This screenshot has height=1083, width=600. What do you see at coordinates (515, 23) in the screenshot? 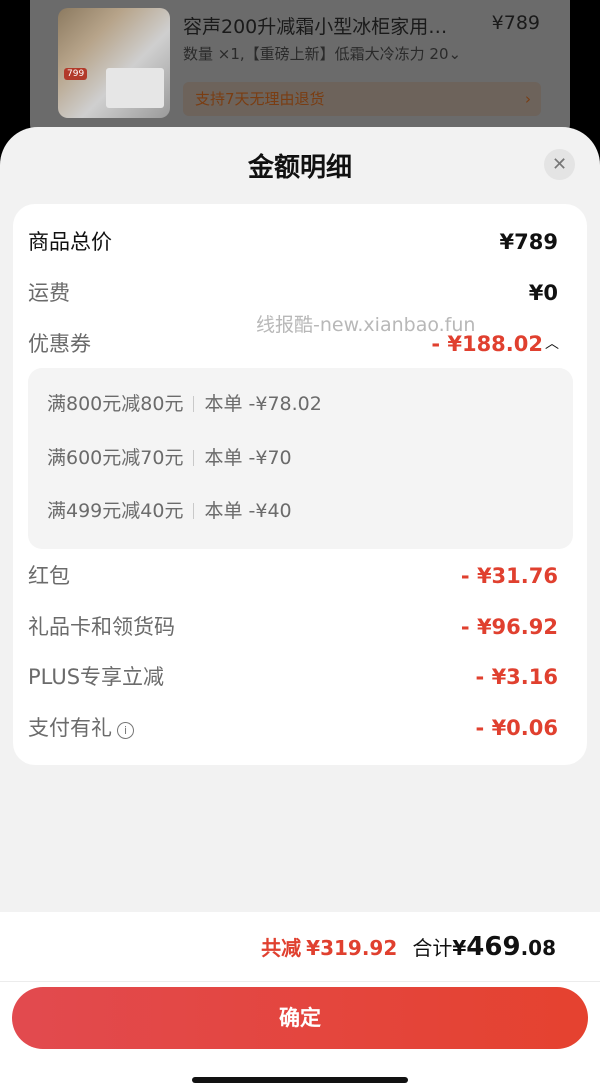
I see `product-price: ¥789` at bounding box center [515, 23].